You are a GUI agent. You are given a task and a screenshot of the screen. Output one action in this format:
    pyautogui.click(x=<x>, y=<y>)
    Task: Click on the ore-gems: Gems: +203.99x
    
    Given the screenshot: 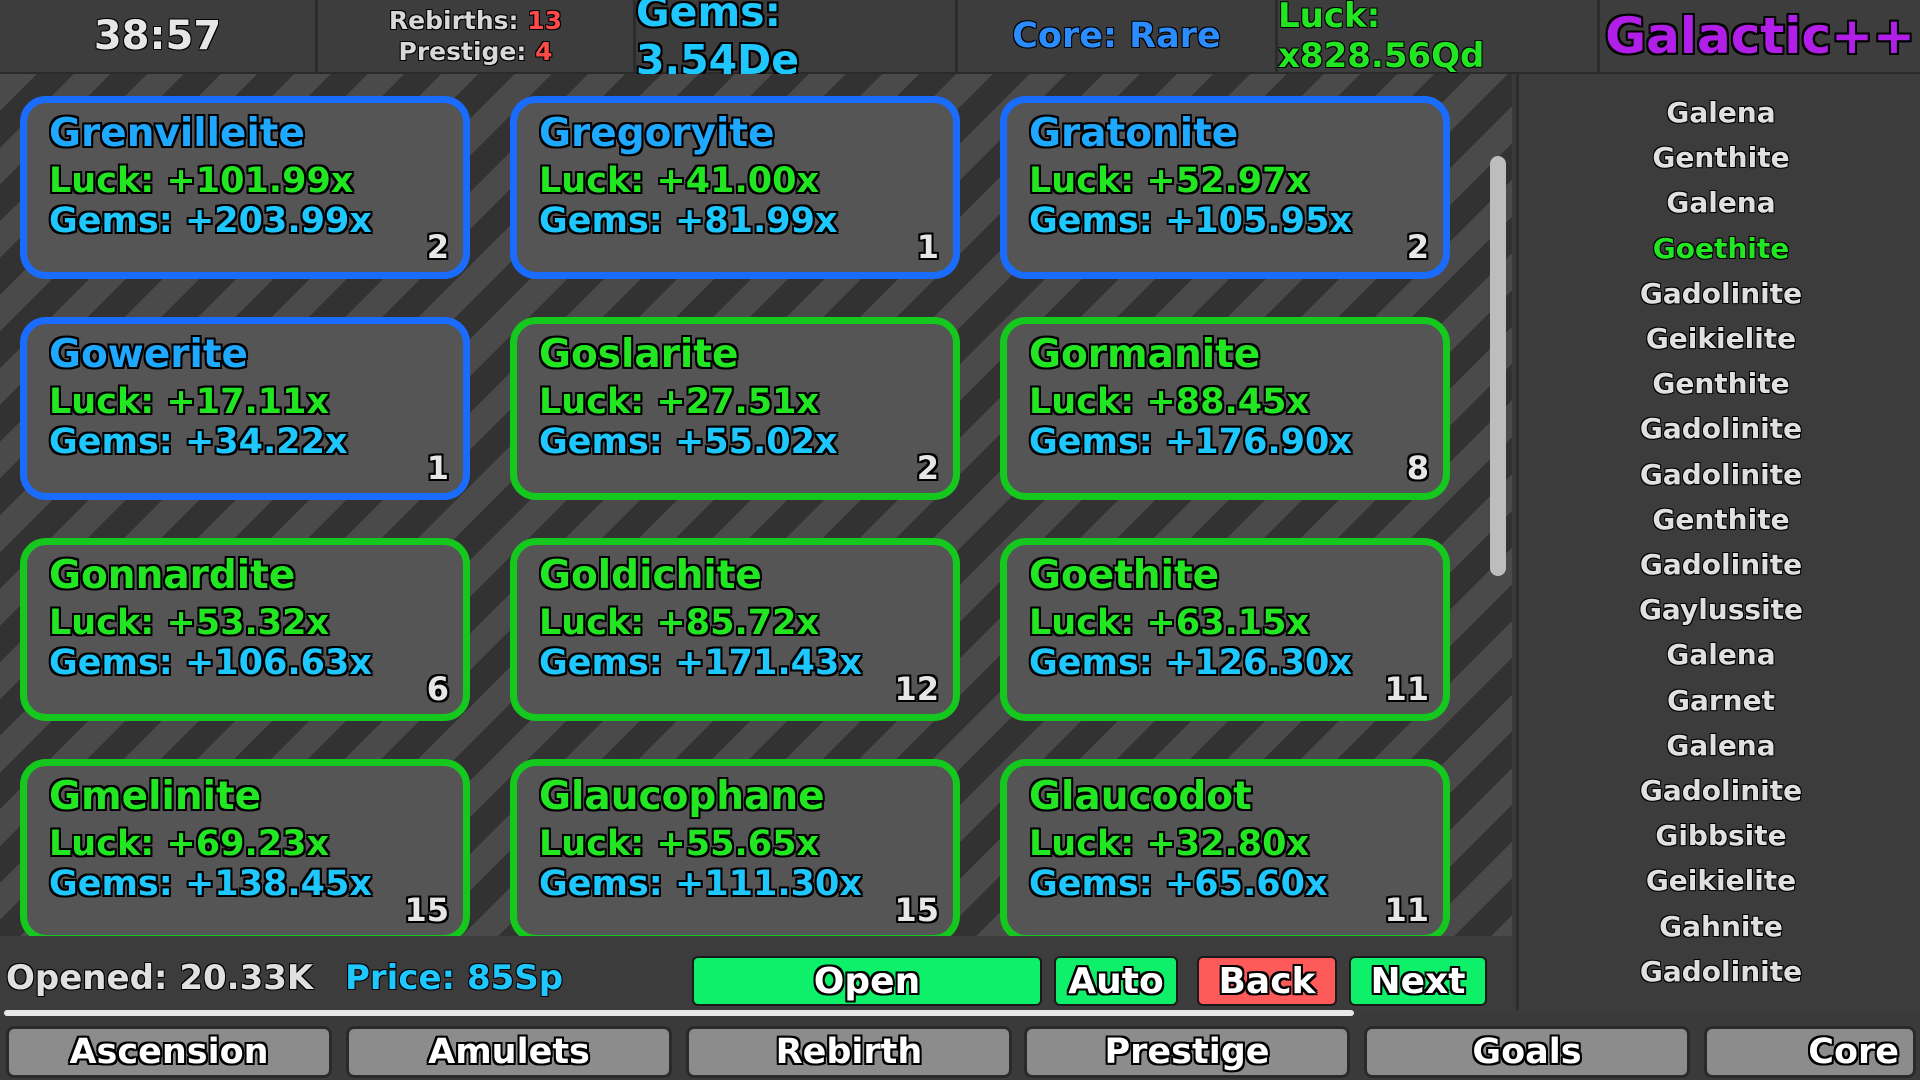 What is the action you would take?
    pyautogui.click(x=210, y=221)
    